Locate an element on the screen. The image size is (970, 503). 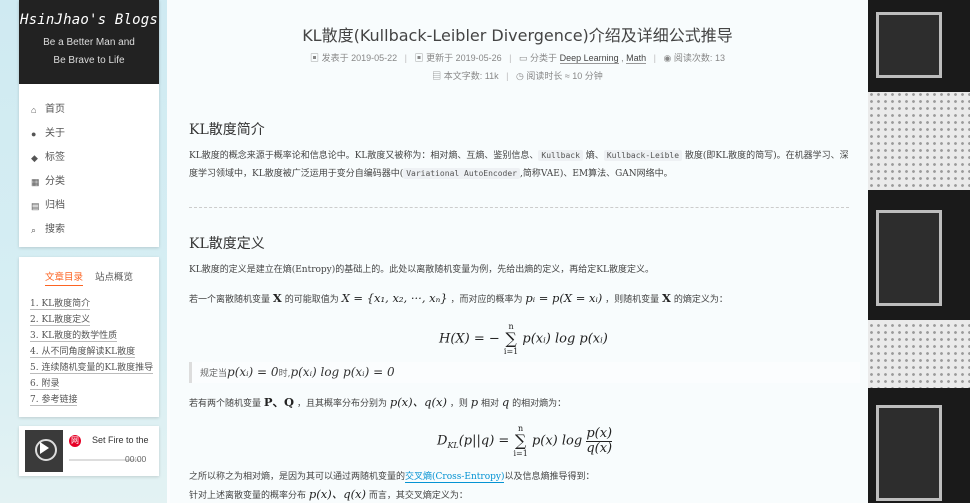
published-date: 2019-05-22 is located at coordinates (374, 58).